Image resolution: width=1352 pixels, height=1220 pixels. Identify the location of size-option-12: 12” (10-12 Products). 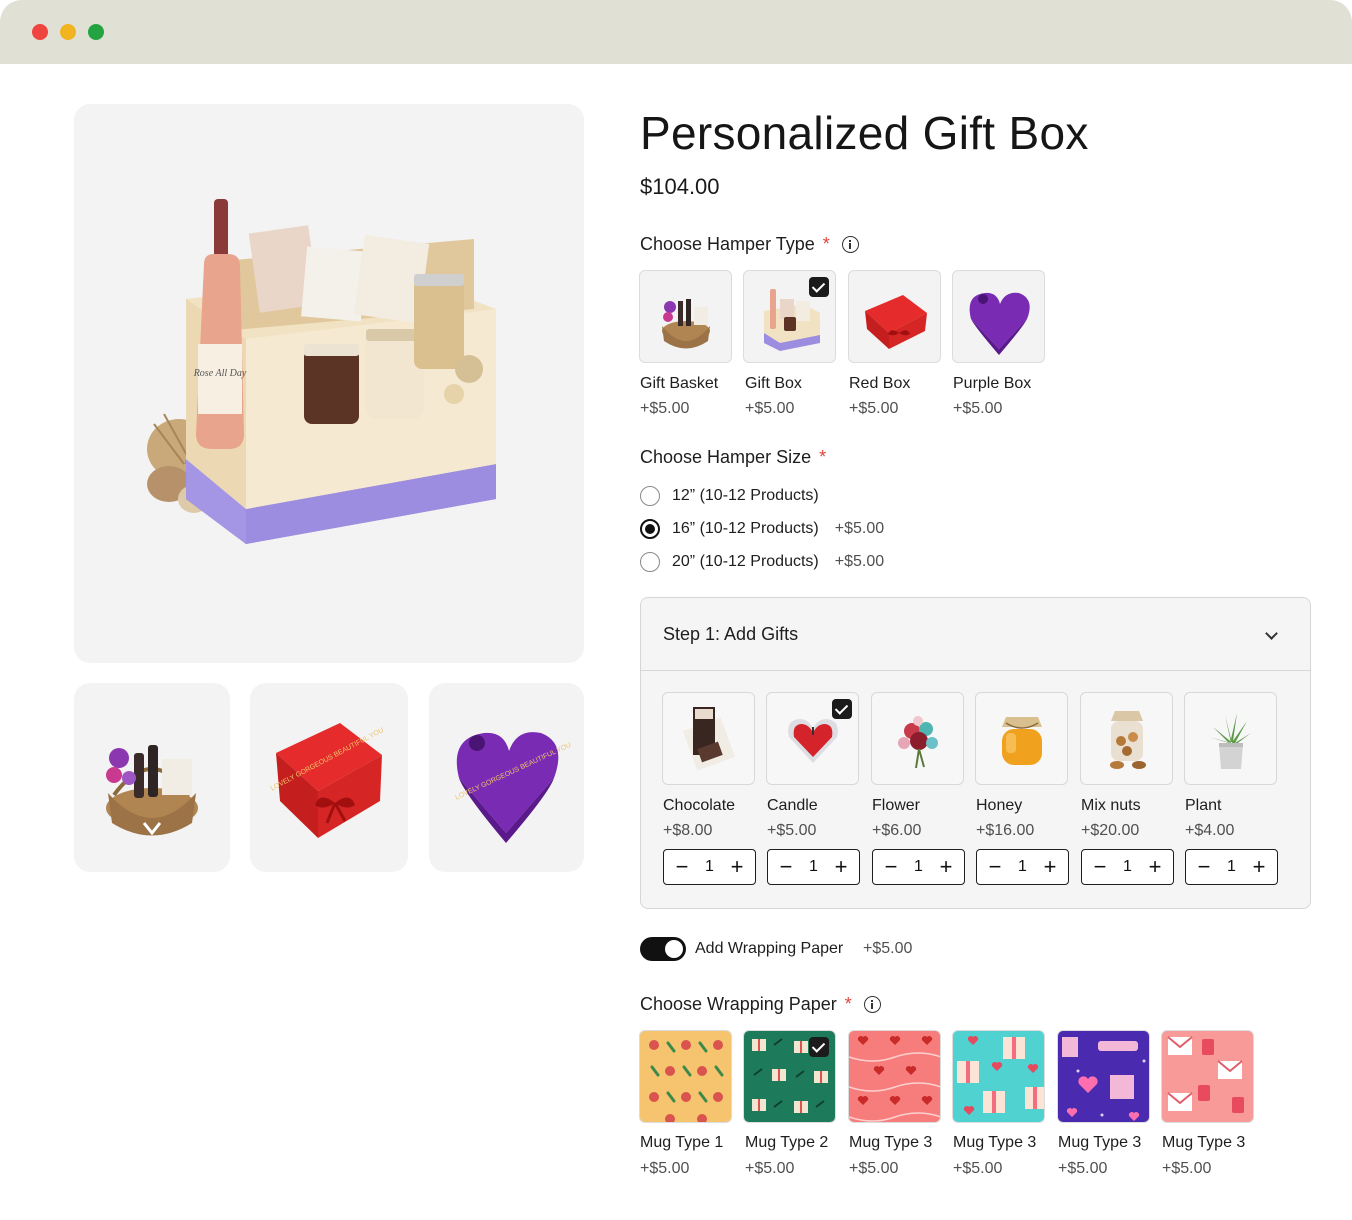
(729, 496).